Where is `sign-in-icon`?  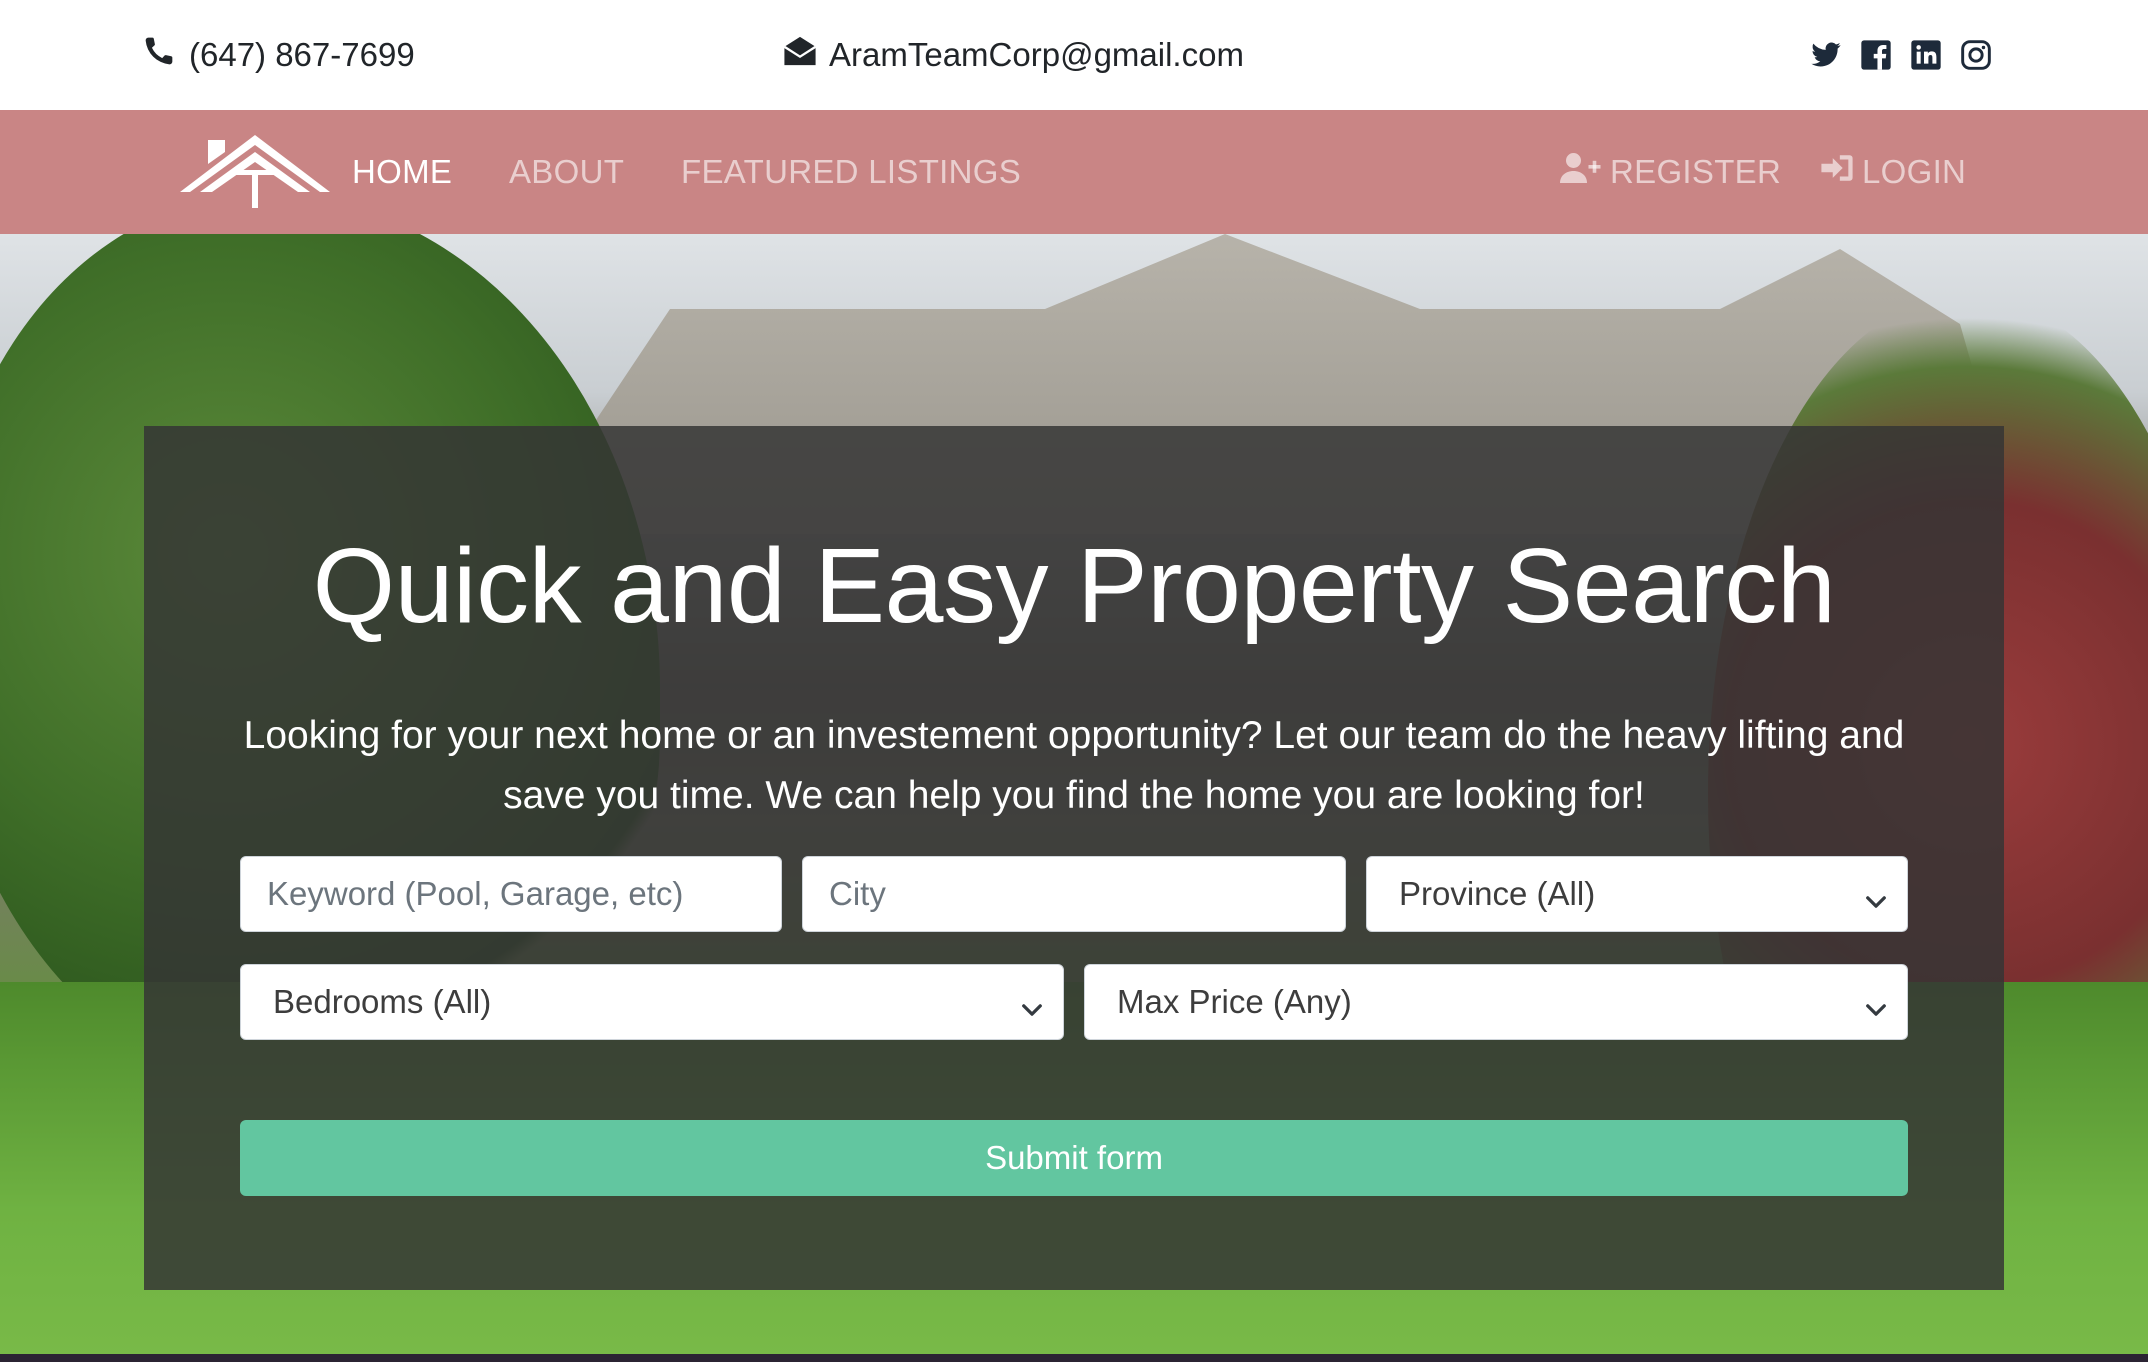 sign-in-icon is located at coordinates (1841, 172).